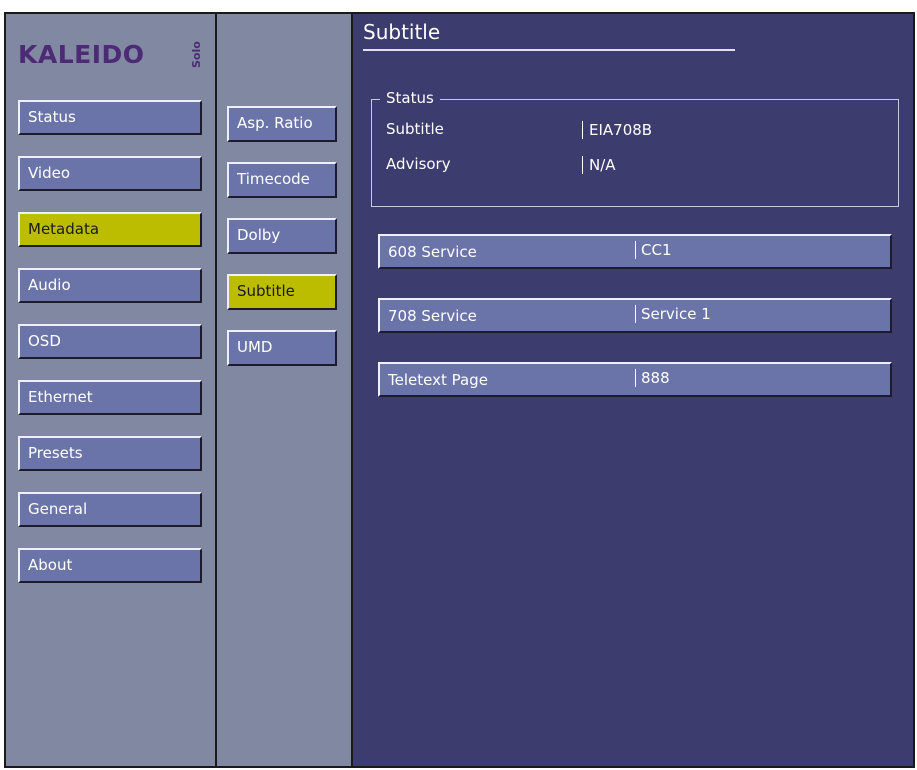 The width and height of the screenshot is (917, 770). What do you see at coordinates (410, 98) in the screenshot?
I see `status-legend: Status` at bounding box center [410, 98].